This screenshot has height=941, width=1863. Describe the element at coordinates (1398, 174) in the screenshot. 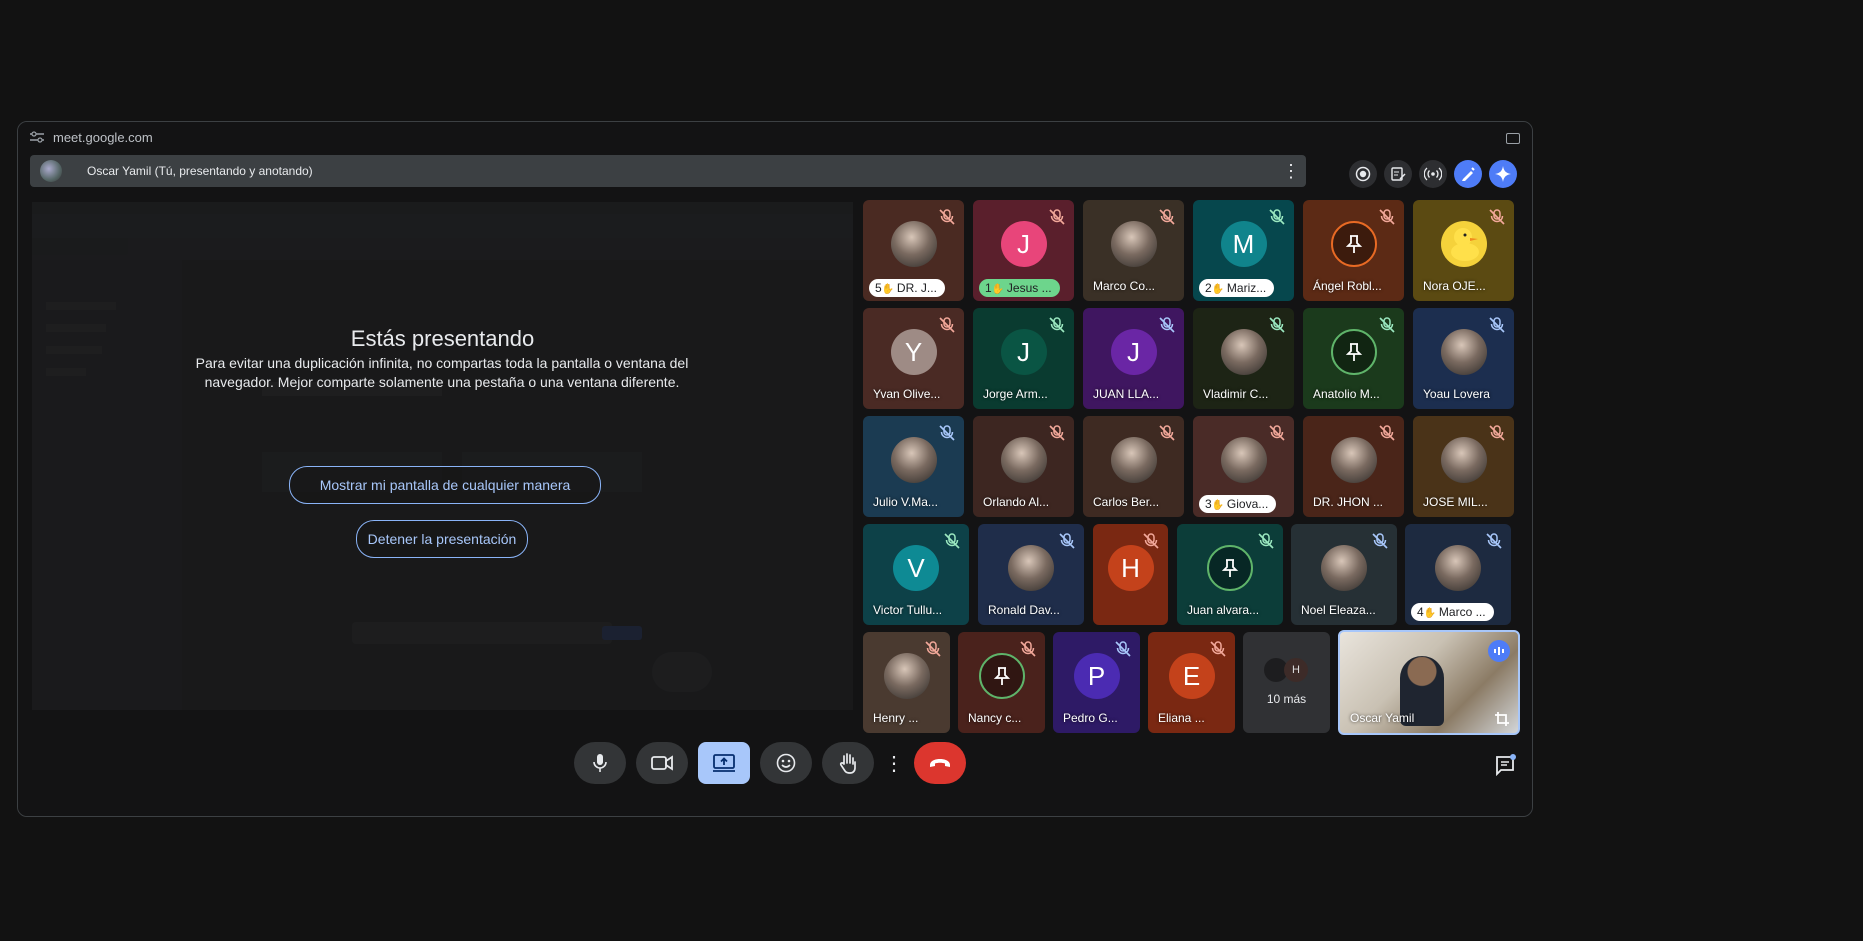

I see `notes-button` at that location.